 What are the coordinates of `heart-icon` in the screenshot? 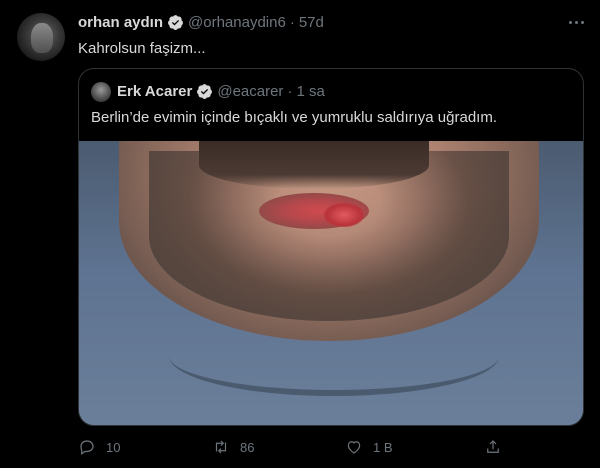 It's located at (354, 447).